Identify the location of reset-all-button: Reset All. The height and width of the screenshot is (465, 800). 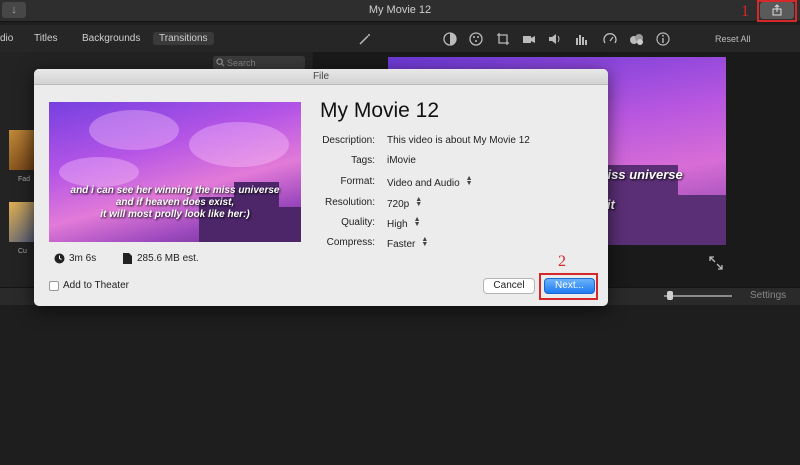
(733, 39).